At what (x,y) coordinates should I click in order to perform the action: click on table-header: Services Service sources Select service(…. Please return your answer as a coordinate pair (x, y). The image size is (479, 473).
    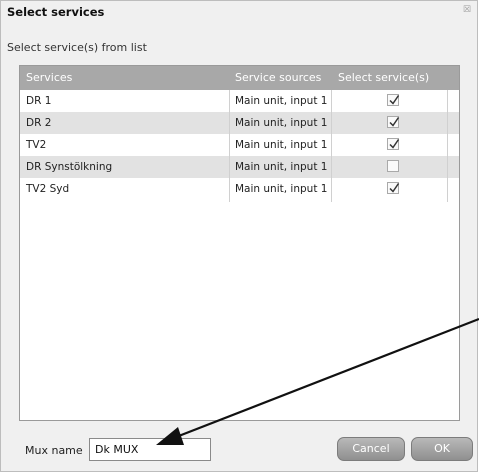
    Looking at the image, I should click on (239, 78).